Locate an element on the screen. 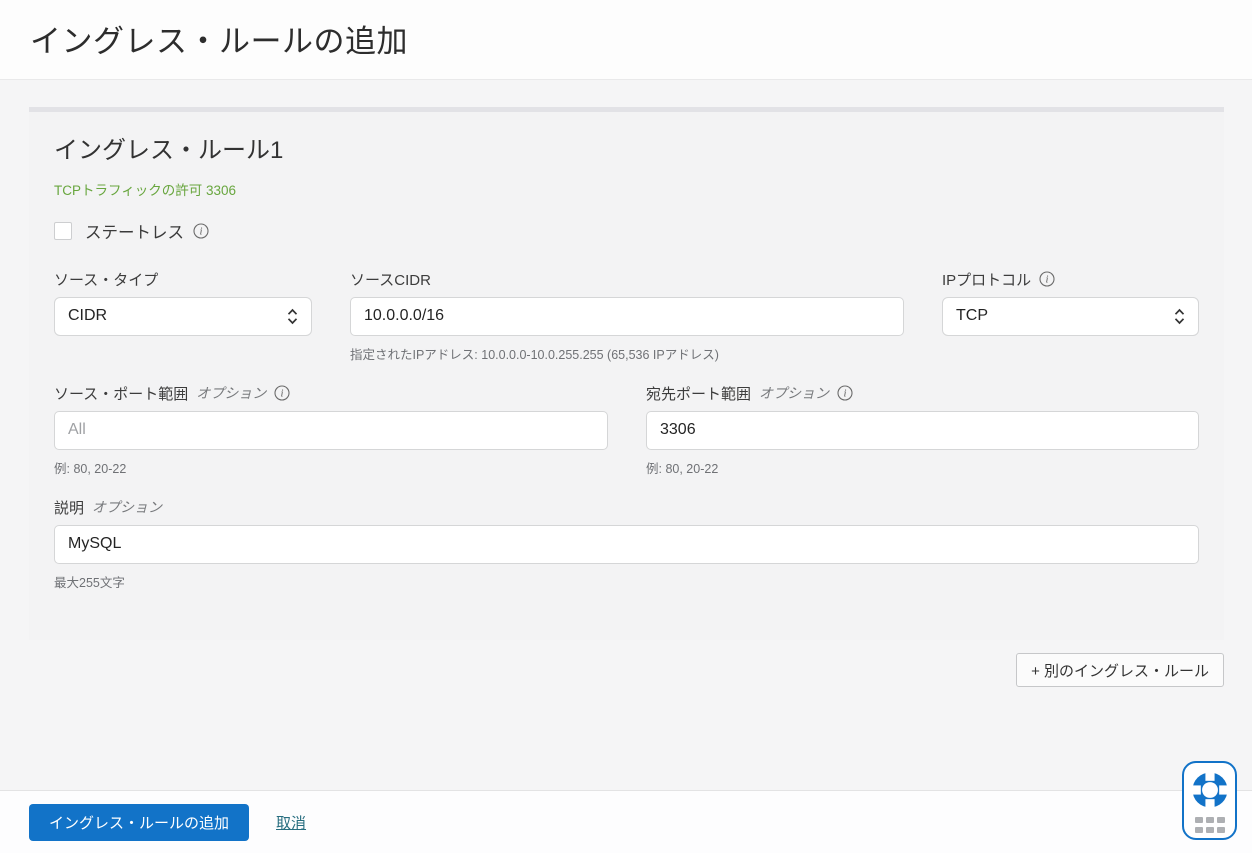 The image size is (1252, 853). description-field: 説明 オプション 最大255文字 is located at coordinates (626, 544).